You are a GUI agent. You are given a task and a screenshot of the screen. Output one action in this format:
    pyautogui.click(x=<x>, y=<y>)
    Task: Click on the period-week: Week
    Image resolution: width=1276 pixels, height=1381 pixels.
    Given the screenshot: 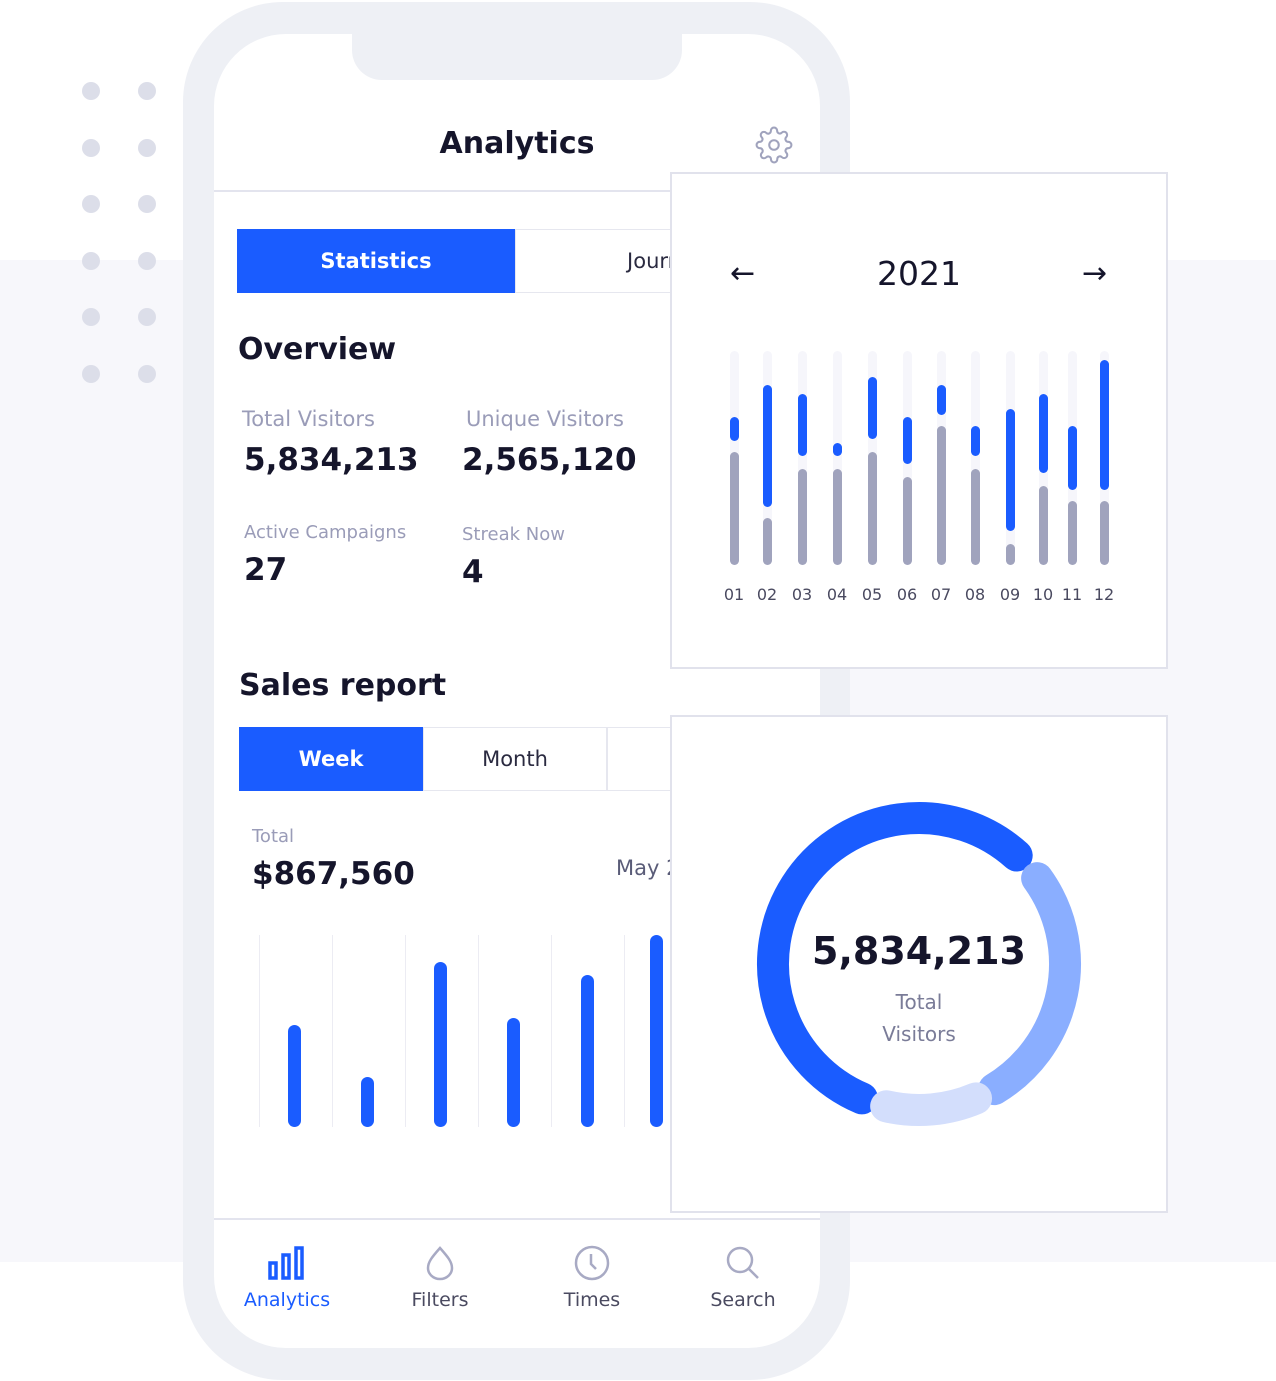 What is the action you would take?
    pyautogui.click(x=331, y=759)
    